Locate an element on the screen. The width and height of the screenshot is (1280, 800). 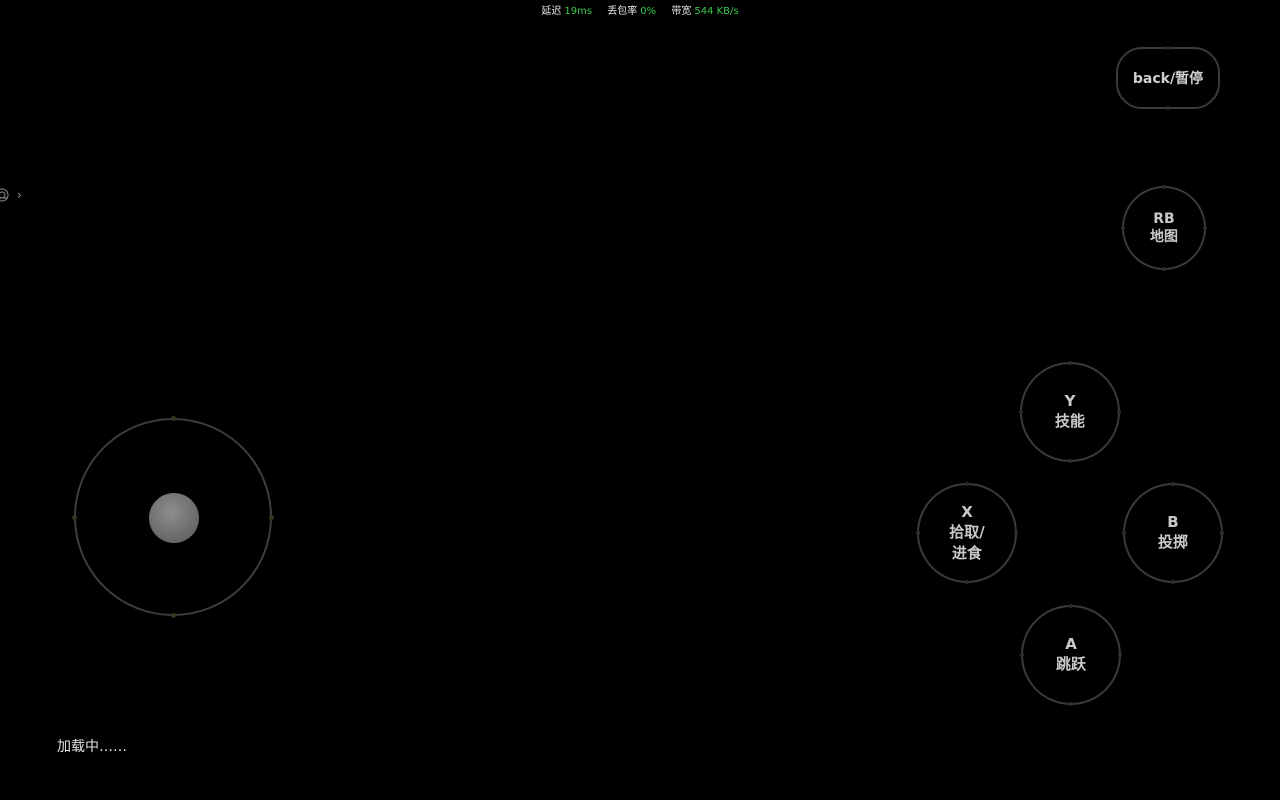
packet-loss-stat: 丢包率 0% is located at coordinates (631, 12).